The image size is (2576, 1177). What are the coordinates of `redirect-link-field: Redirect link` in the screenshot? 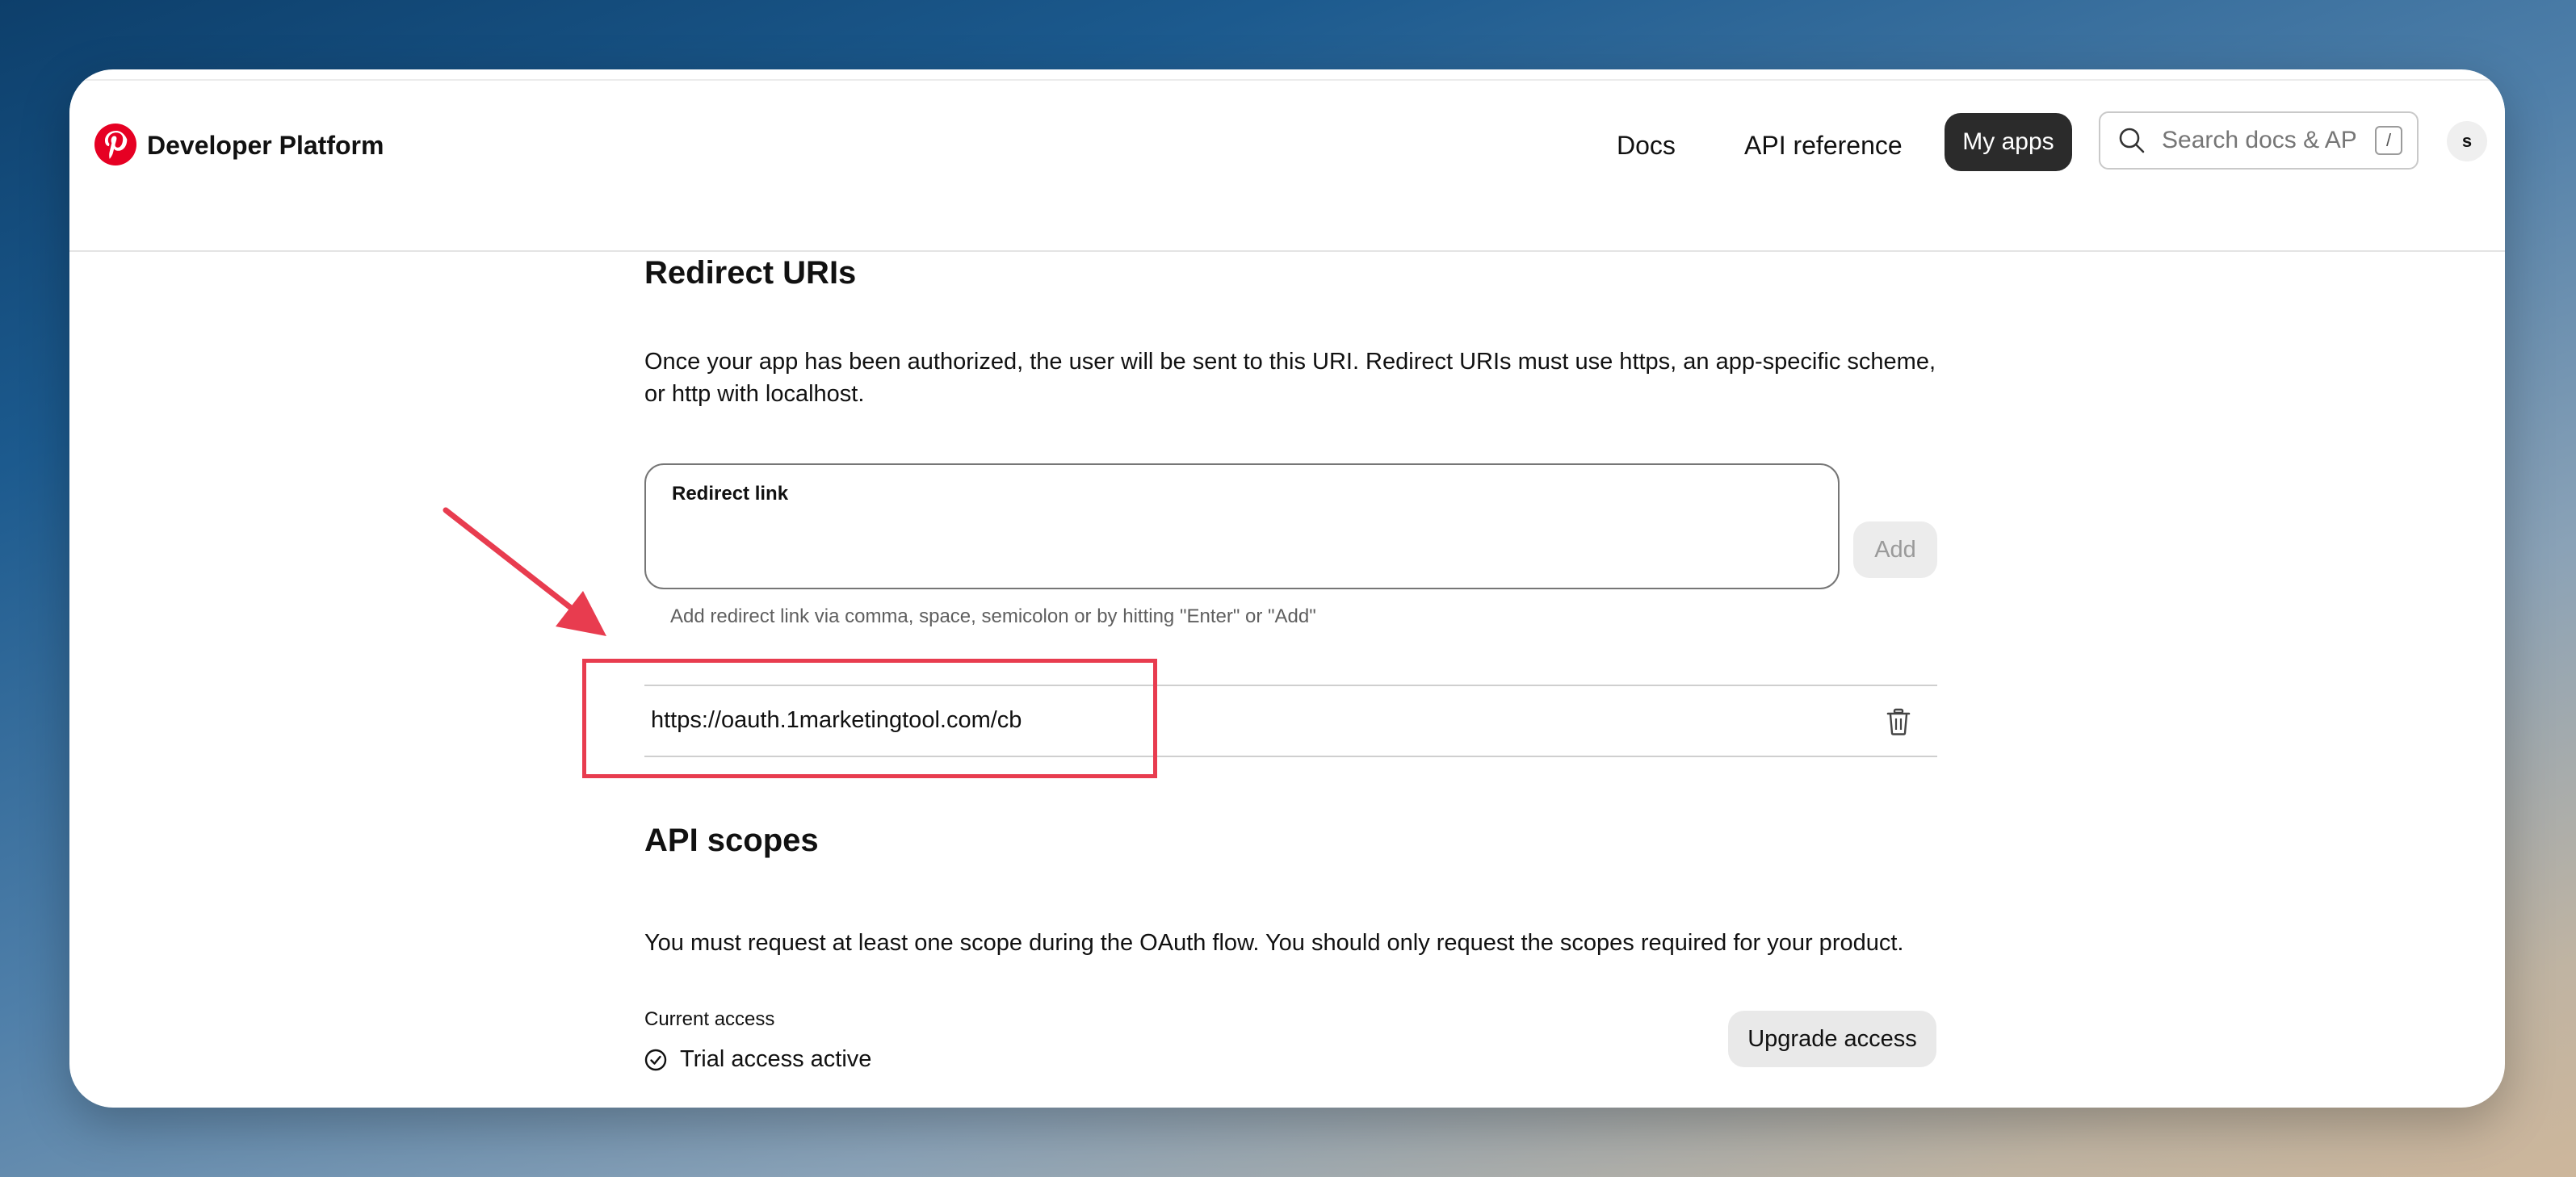 It's located at (1242, 526).